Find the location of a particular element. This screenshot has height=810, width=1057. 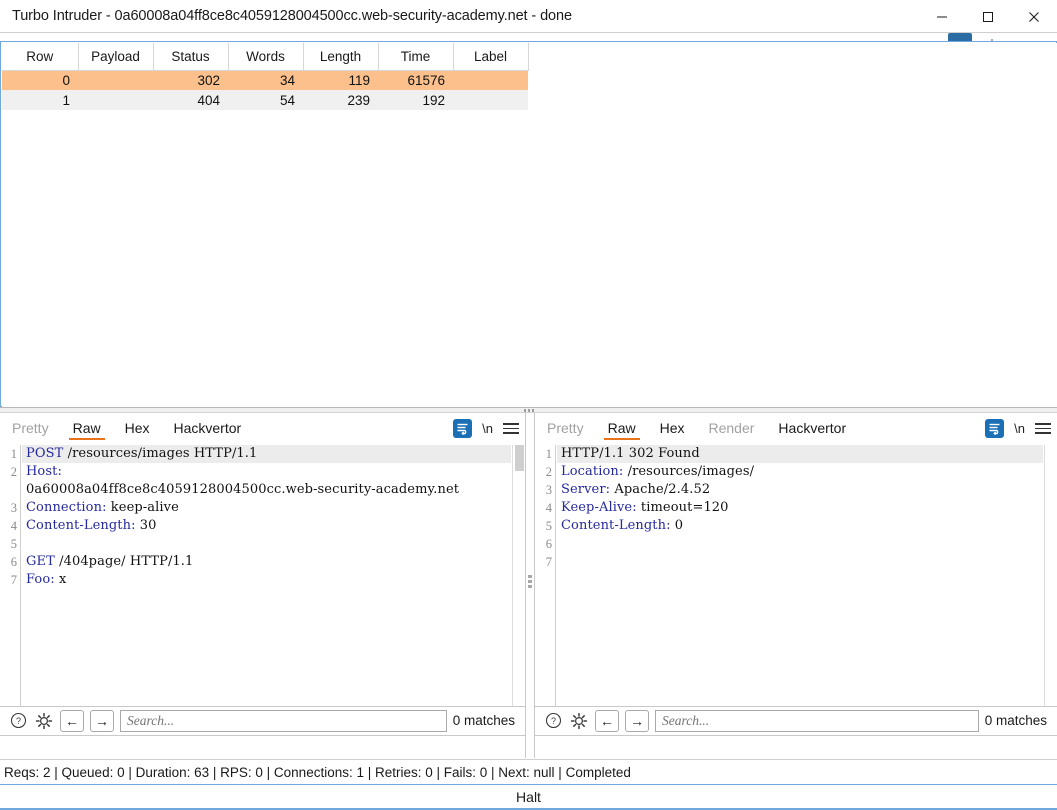

http-keyword: Content-Length: is located at coordinates (81, 525).